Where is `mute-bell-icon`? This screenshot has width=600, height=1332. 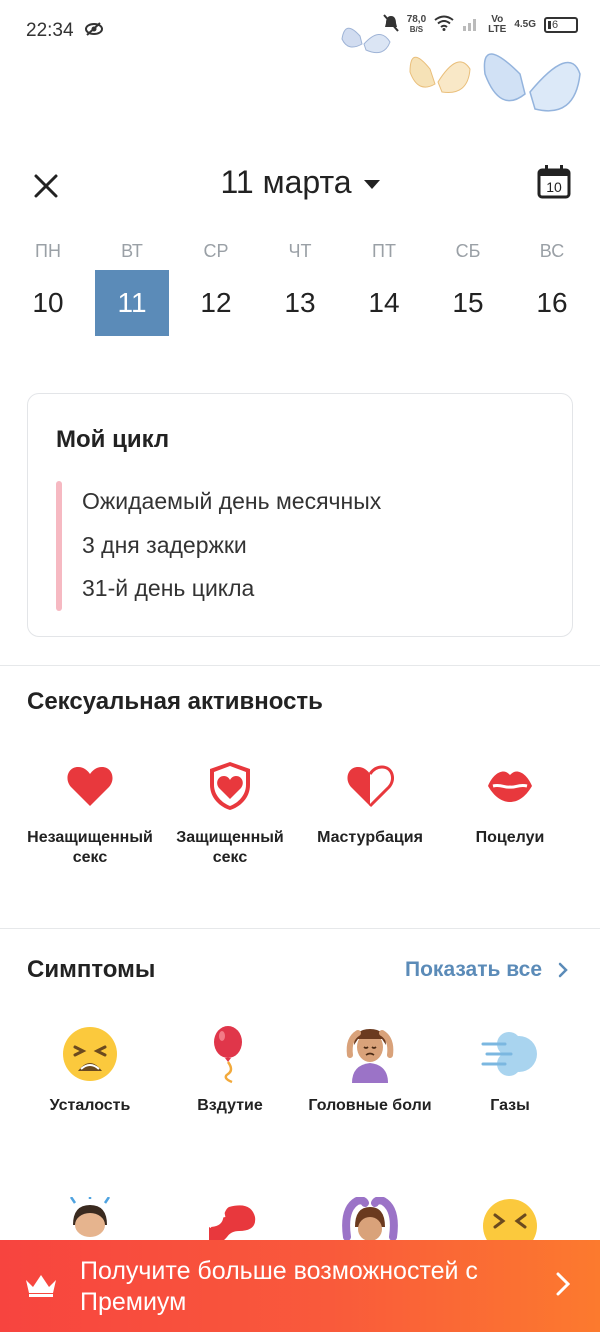 mute-bell-icon is located at coordinates (390, 24).